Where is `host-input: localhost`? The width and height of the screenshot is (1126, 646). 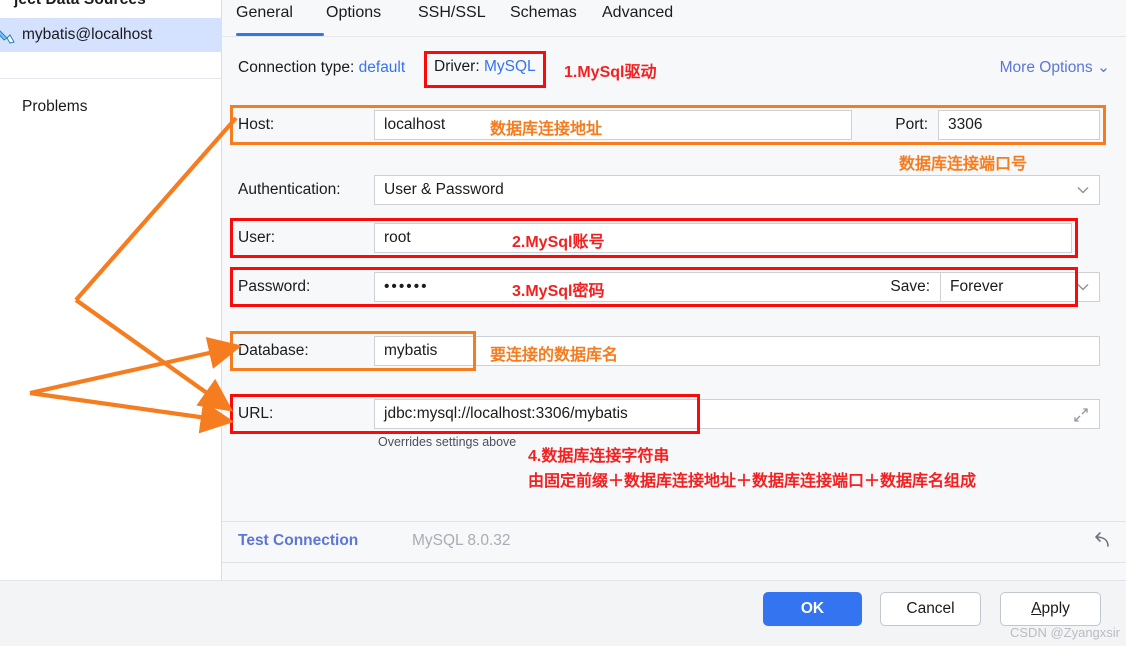
host-input: localhost is located at coordinates (613, 125).